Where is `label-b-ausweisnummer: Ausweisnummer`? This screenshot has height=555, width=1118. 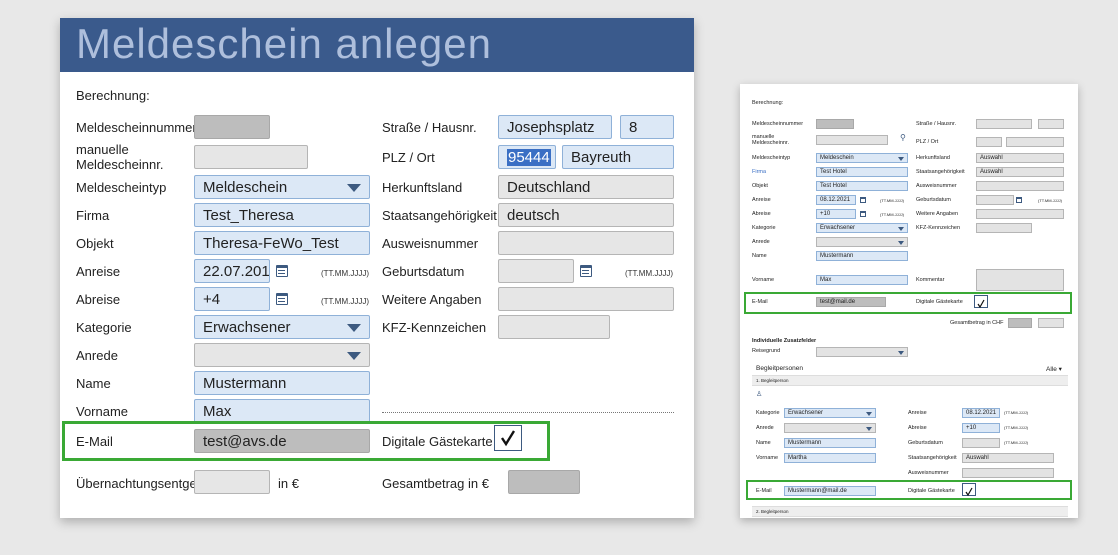 label-b-ausweisnummer: Ausweisnummer is located at coordinates (928, 473).